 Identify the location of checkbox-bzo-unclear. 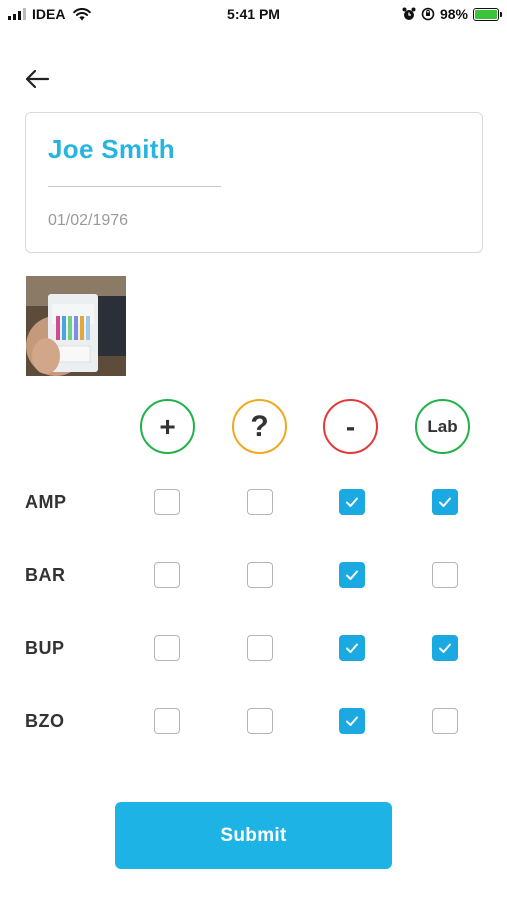
(260, 721).